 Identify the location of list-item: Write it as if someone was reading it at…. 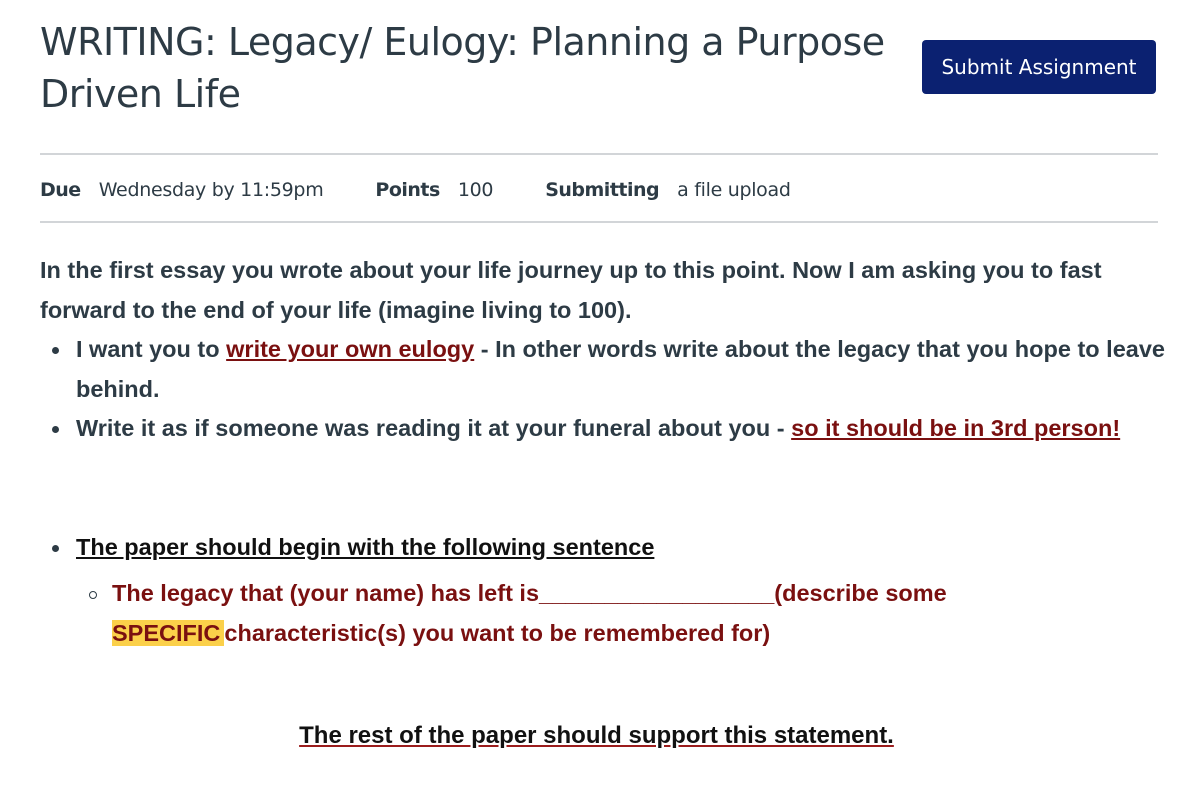
(608, 429).